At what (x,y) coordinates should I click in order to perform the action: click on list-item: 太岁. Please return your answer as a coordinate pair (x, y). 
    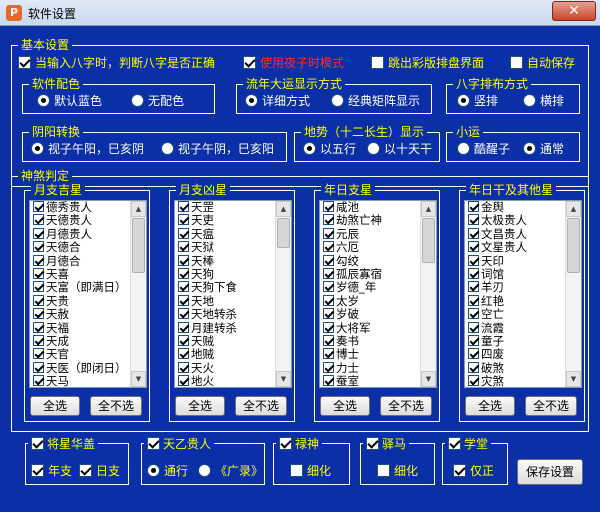
    Looking at the image, I should click on (378, 301).